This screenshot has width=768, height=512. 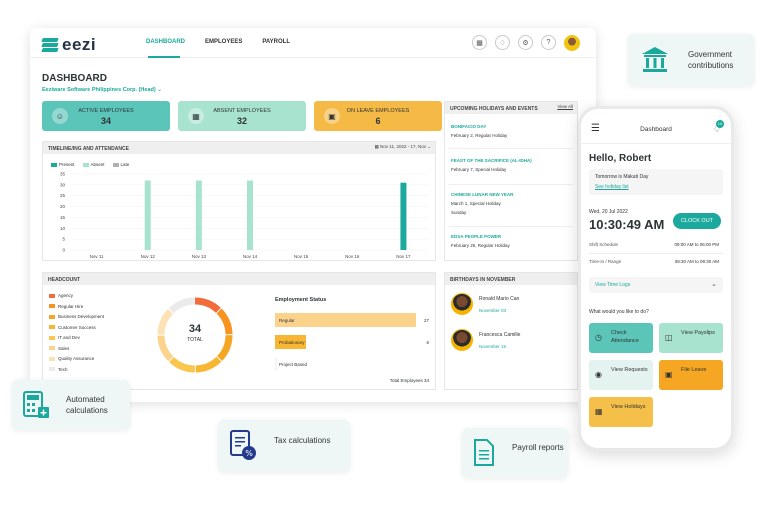 I want to click on view-all-link: View All, so click(x=565, y=106).